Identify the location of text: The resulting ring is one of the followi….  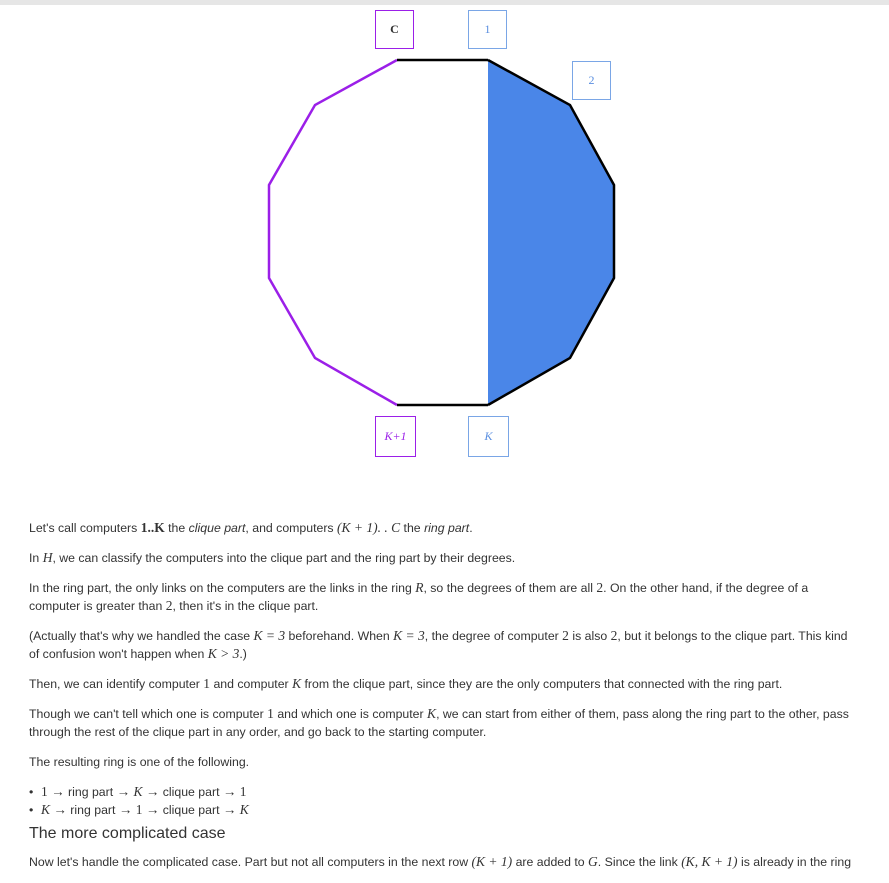
(139, 762).